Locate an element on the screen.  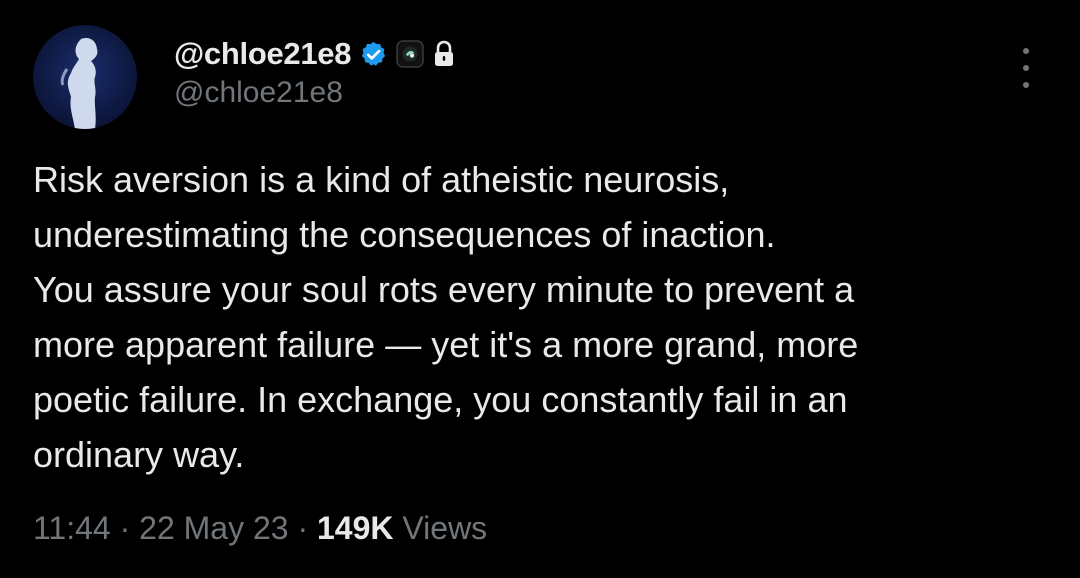
views-count: 149K is located at coordinates (355, 528).